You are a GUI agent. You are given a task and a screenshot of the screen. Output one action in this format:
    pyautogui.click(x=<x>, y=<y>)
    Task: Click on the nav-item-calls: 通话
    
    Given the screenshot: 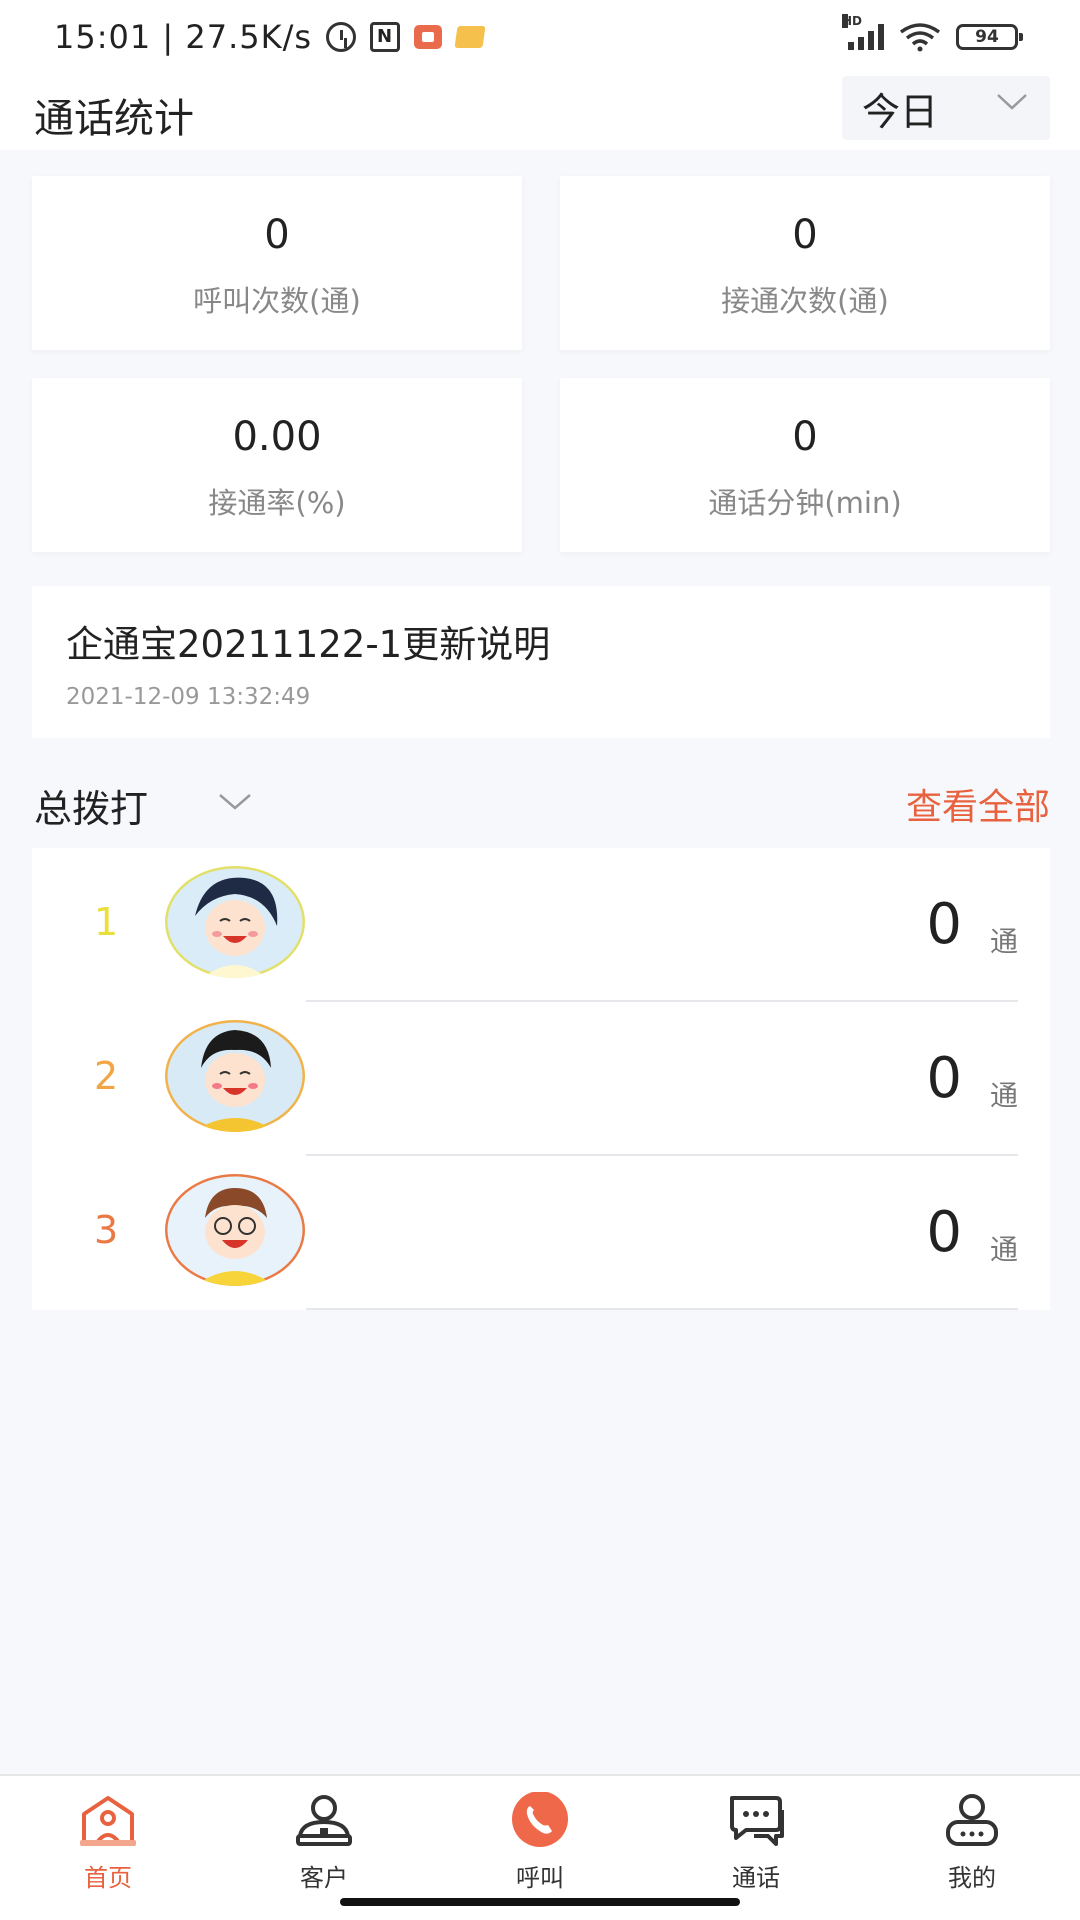 What is the action you would take?
    pyautogui.click(x=756, y=1841)
    